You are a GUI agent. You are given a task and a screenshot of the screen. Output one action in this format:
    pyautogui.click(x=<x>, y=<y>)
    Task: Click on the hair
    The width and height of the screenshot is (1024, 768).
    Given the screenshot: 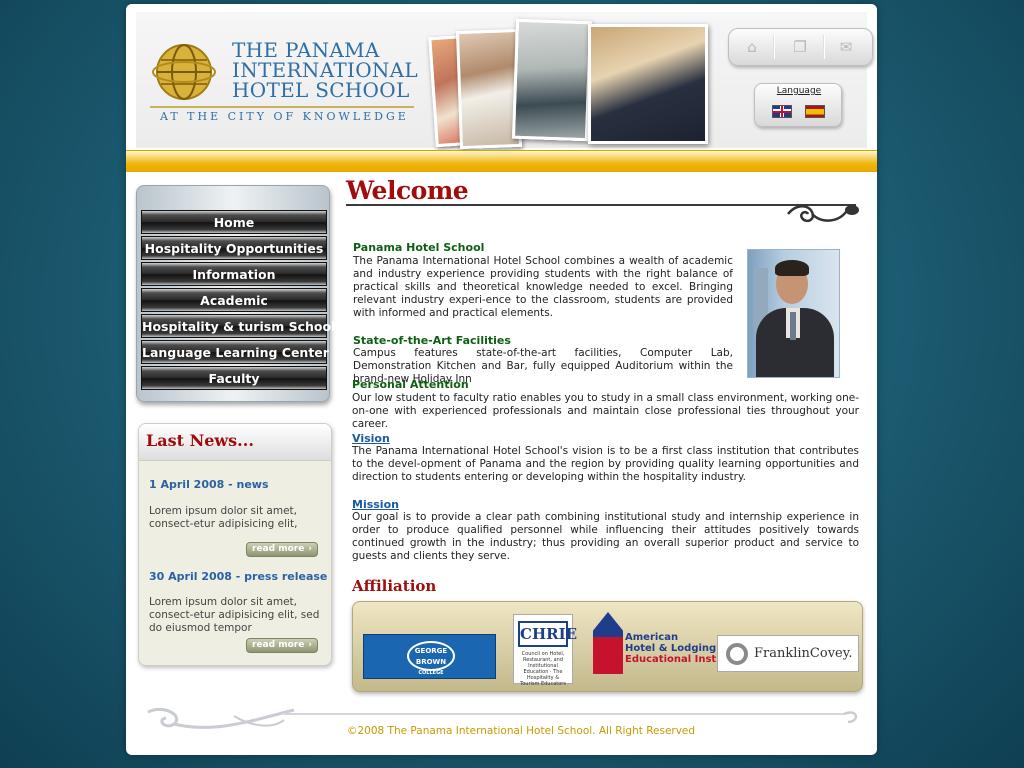 What is the action you would take?
    pyautogui.click(x=792, y=268)
    